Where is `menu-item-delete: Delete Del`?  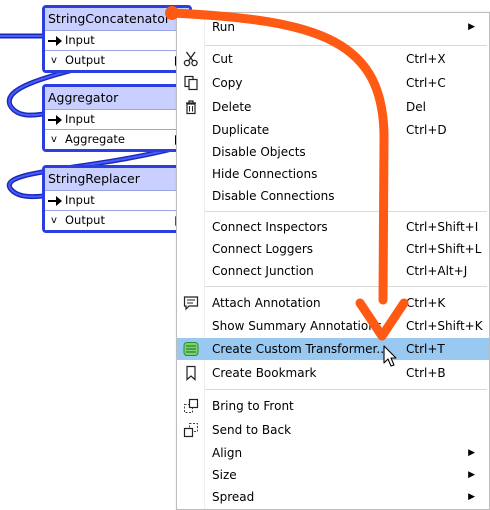
menu-item-delete: Delete Del is located at coordinates (333, 107).